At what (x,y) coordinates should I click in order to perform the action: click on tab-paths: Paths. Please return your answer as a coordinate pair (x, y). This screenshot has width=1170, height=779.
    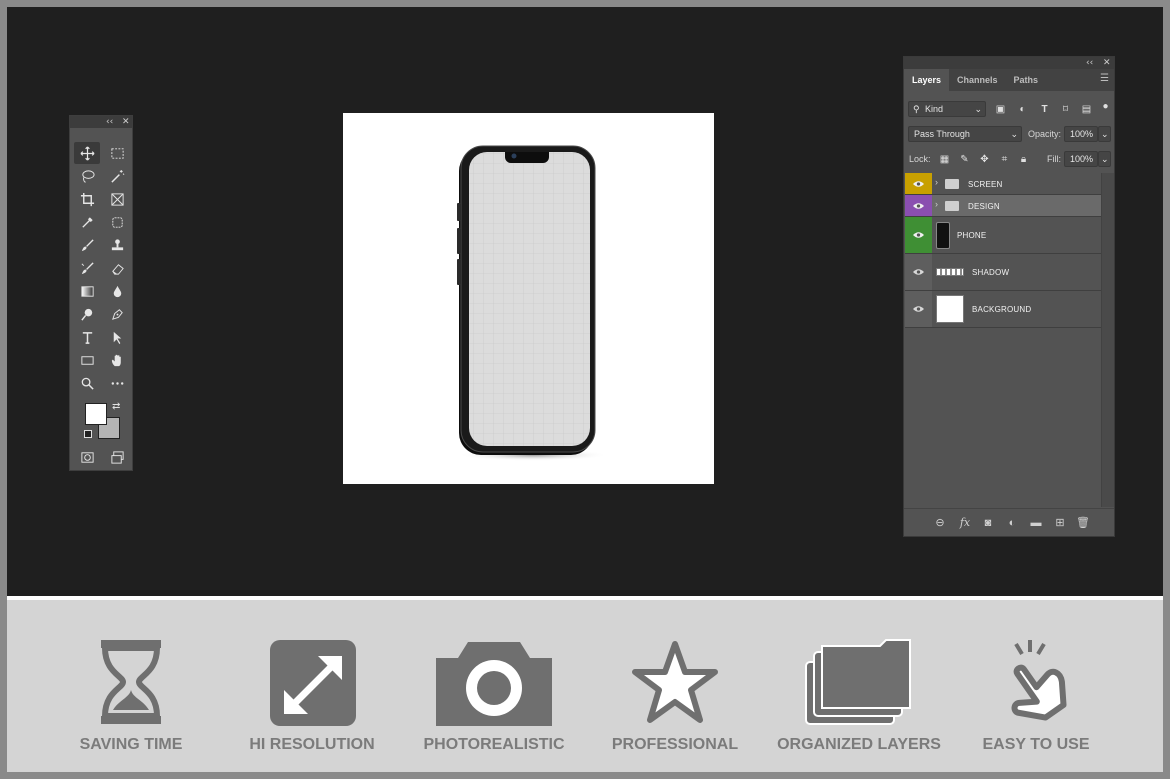
    Looking at the image, I should click on (1026, 80).